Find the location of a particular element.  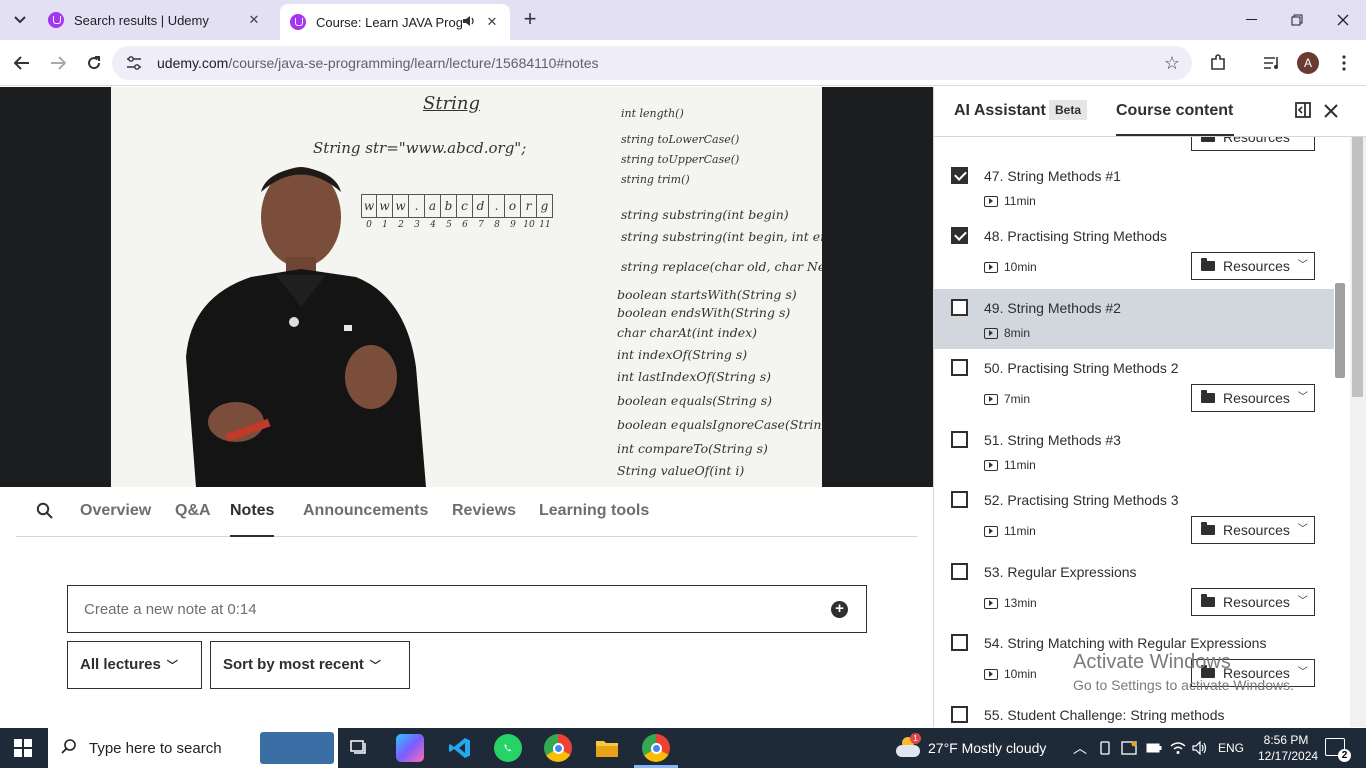

weather-widget: 1 27°F Mostly cloudy is located at coordinates (971, 748).